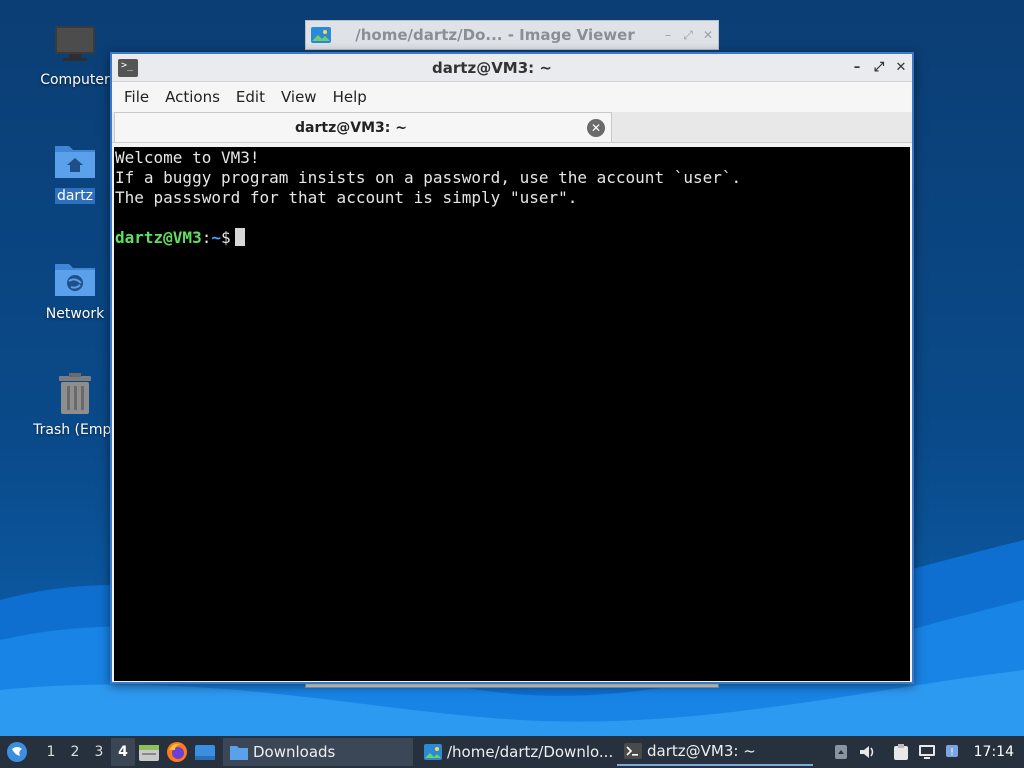  What do you see at coordinates (51, 752) in the screenshot?
I see `workspace-1: 1` at bounding box center [51, 752].